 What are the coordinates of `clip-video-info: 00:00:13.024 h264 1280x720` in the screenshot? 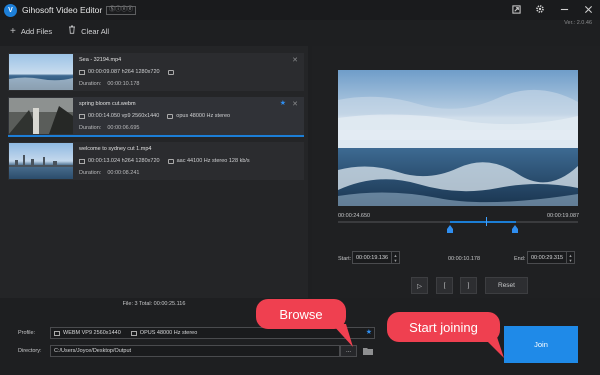 It's located at (124, 161).